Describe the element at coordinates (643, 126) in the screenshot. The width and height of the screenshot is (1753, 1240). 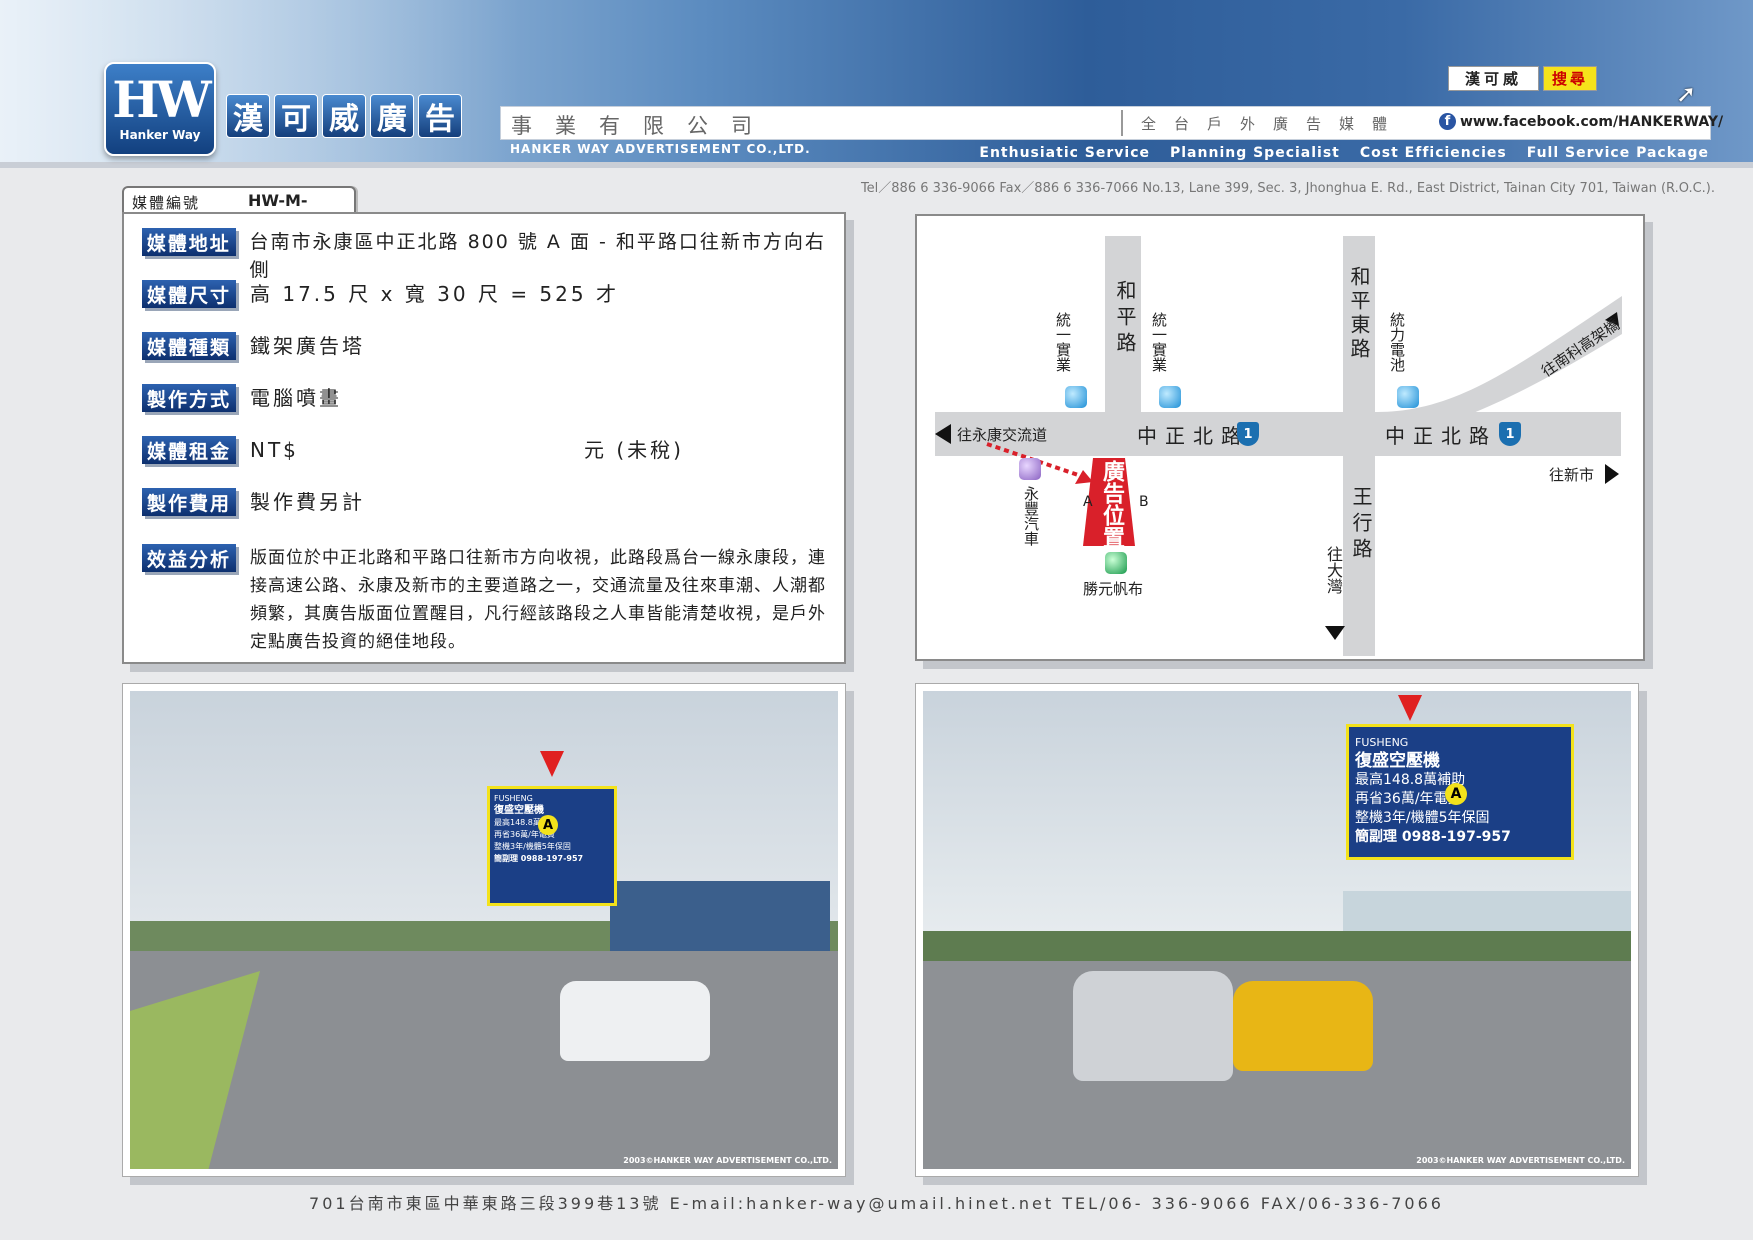
I see `company-type: 事業有限公司` at that location.